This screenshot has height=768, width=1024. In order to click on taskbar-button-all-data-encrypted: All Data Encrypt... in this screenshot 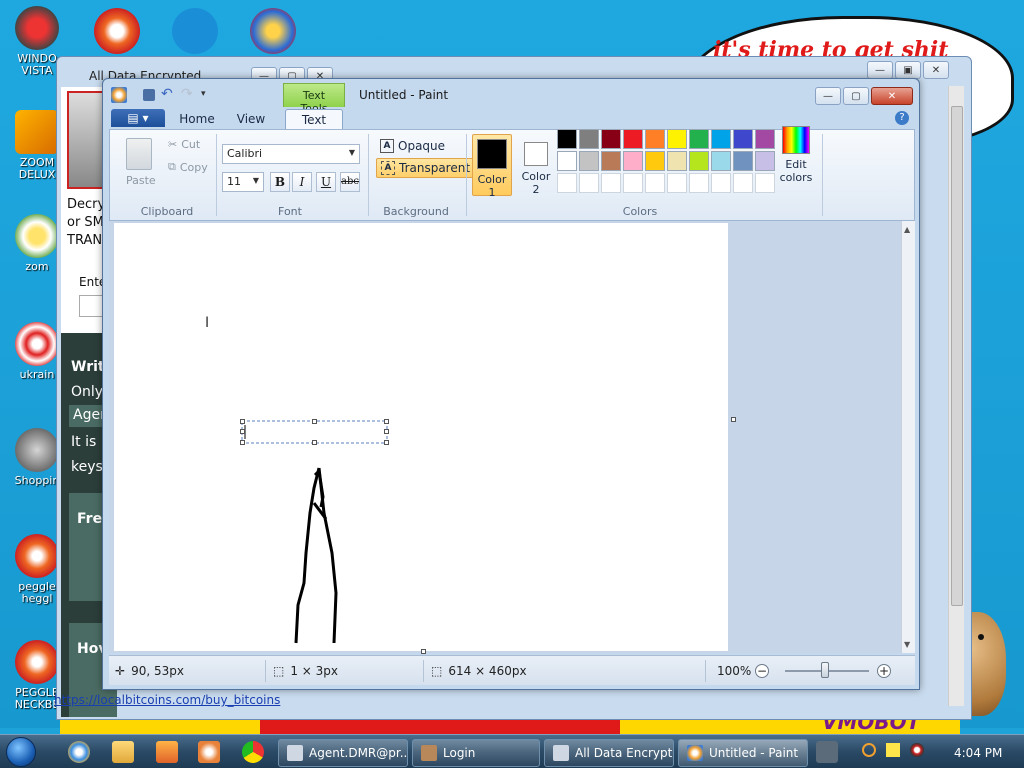, I will do `click(609, 753)`.